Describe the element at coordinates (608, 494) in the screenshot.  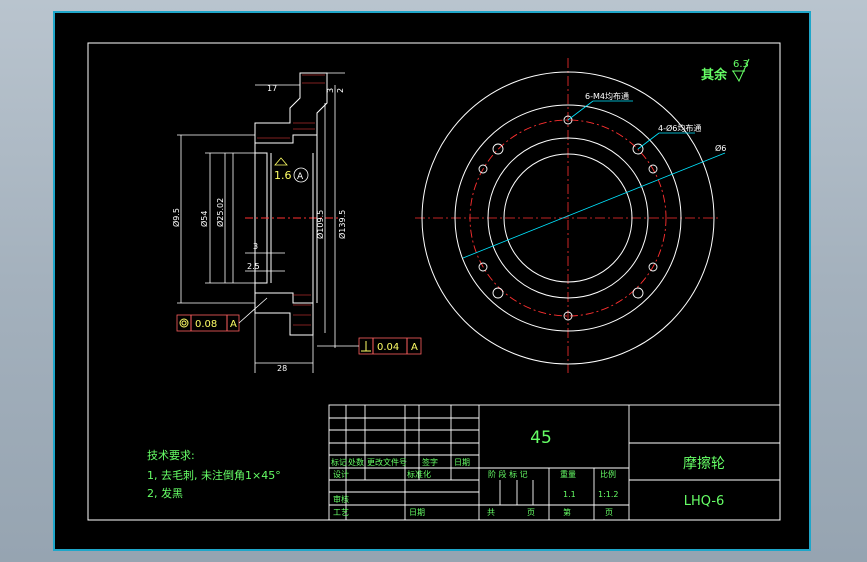
I see `svg-text: 1:1.2` at that location.